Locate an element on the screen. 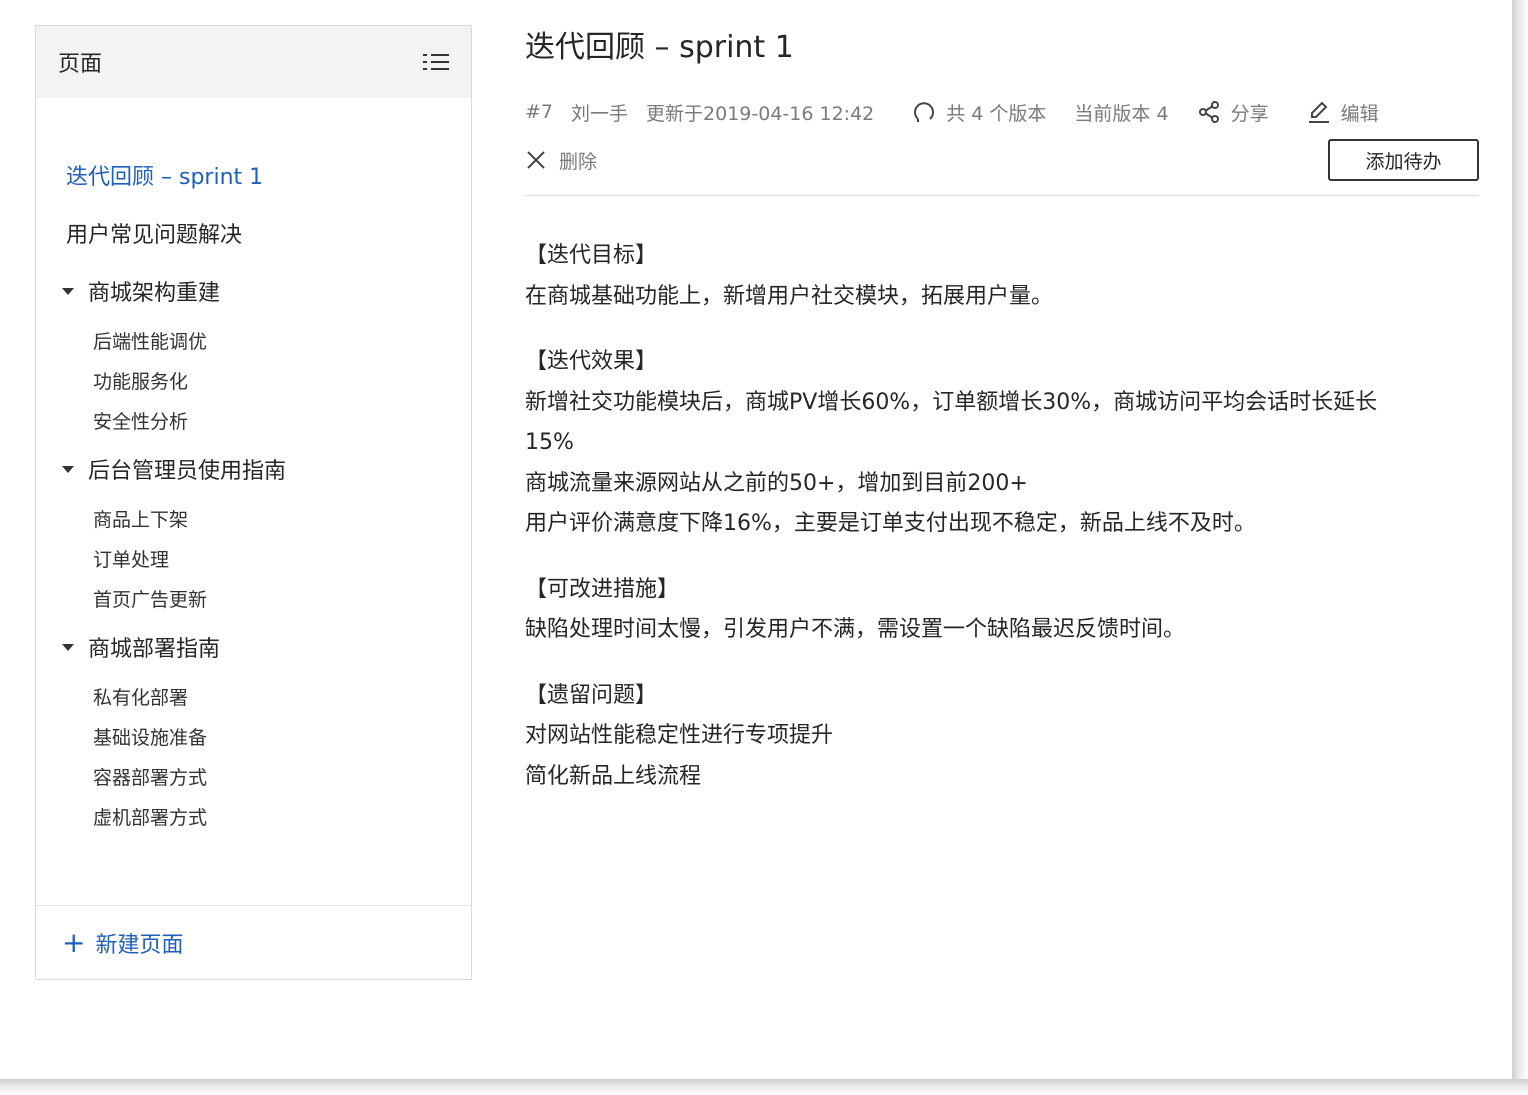  section-line: 缺陷处理时间太慢，引发用户不满，需设置一个缺陷最迟反馈时间。 is located at coordinates (855, 629).